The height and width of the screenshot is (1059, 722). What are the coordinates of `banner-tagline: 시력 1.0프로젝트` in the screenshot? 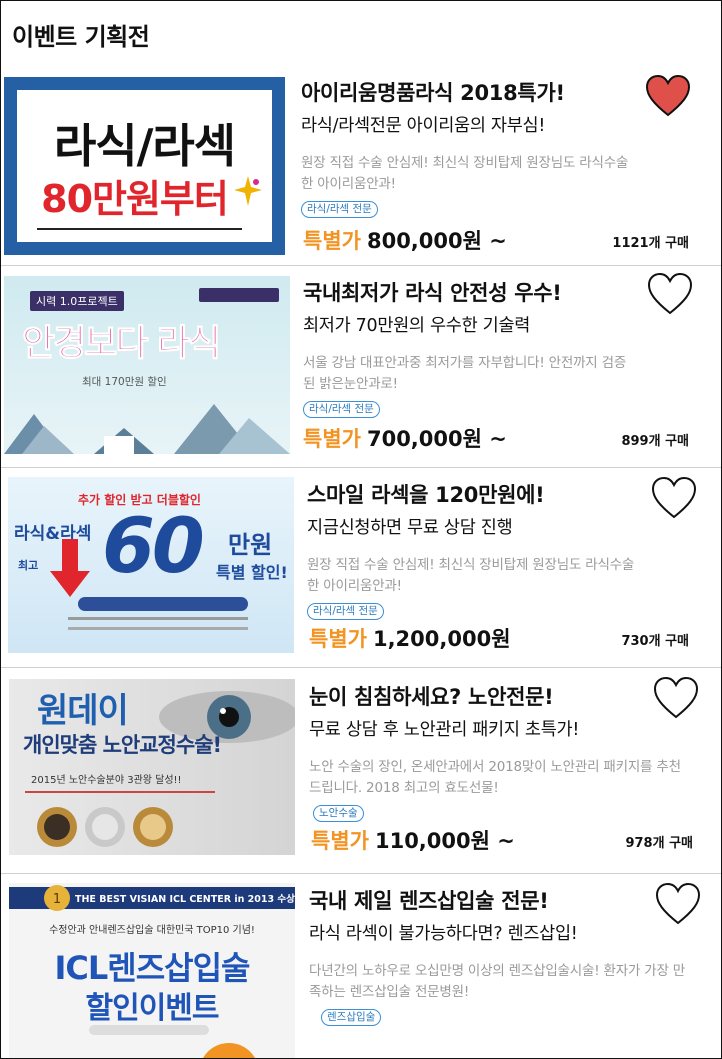 It's located at (77, 301).